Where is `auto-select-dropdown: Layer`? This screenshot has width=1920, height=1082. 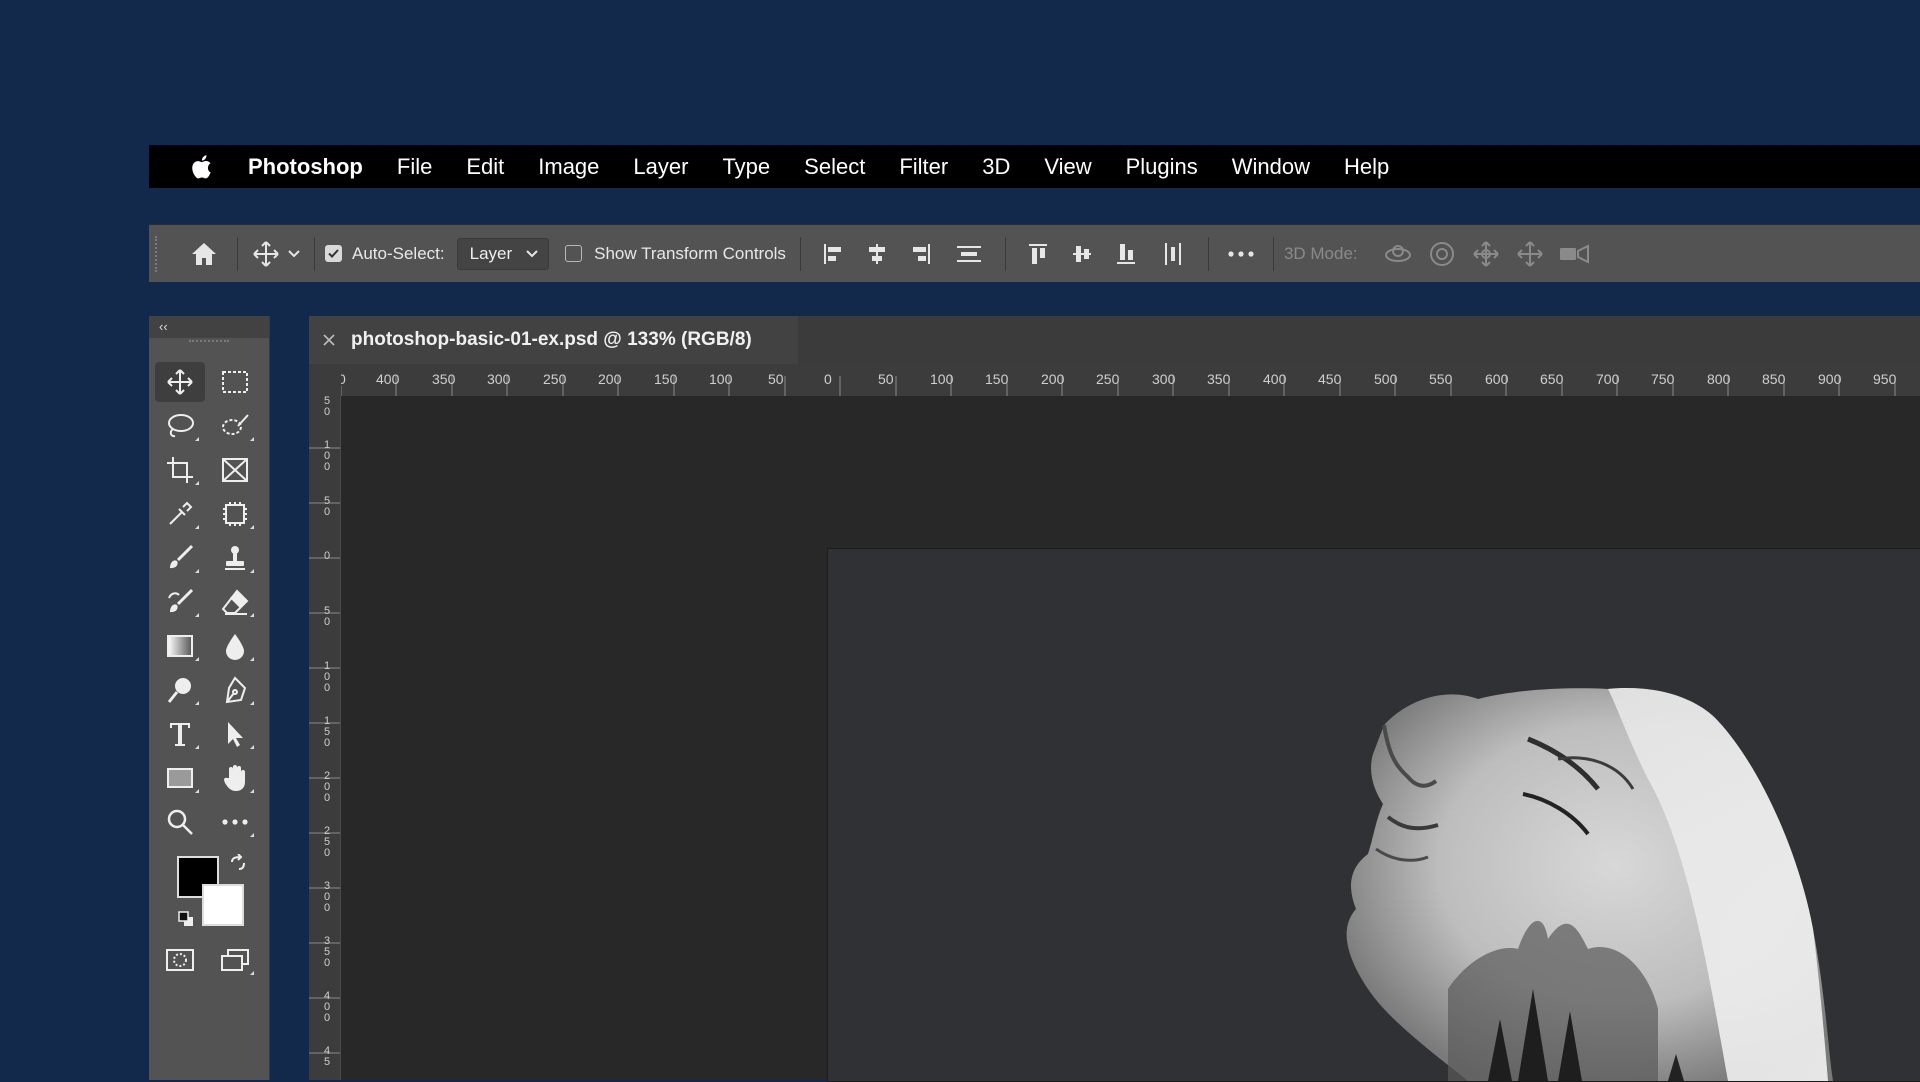 auto-select-dropdown: Layer is located at coordinates (503, 253).